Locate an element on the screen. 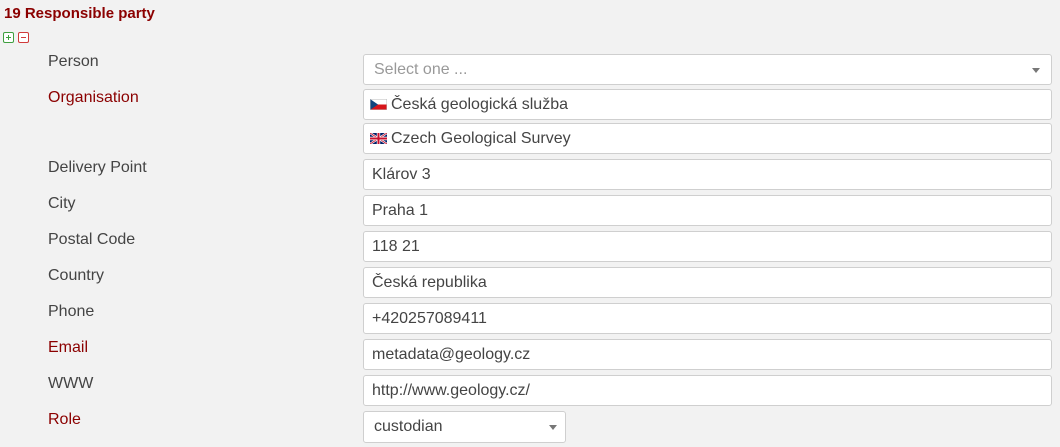  phone-label: Phone is located at coordinates (71, 311).